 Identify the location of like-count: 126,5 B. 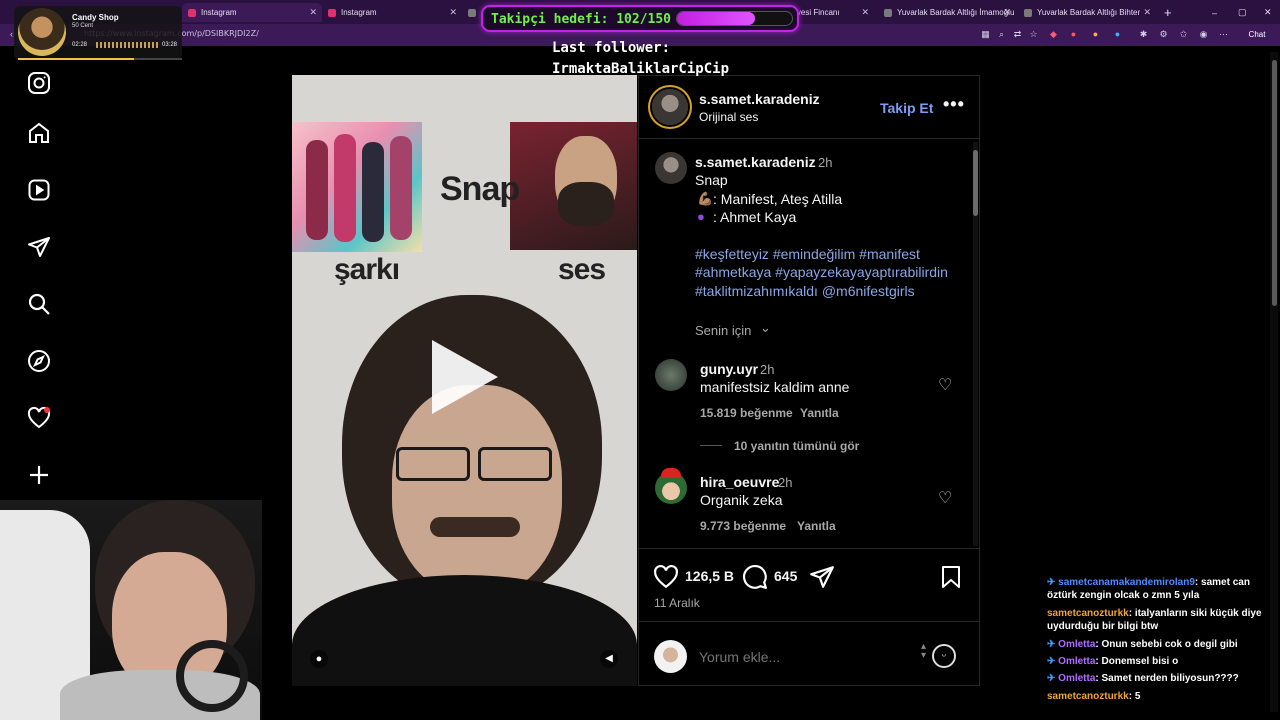
(709, 576).